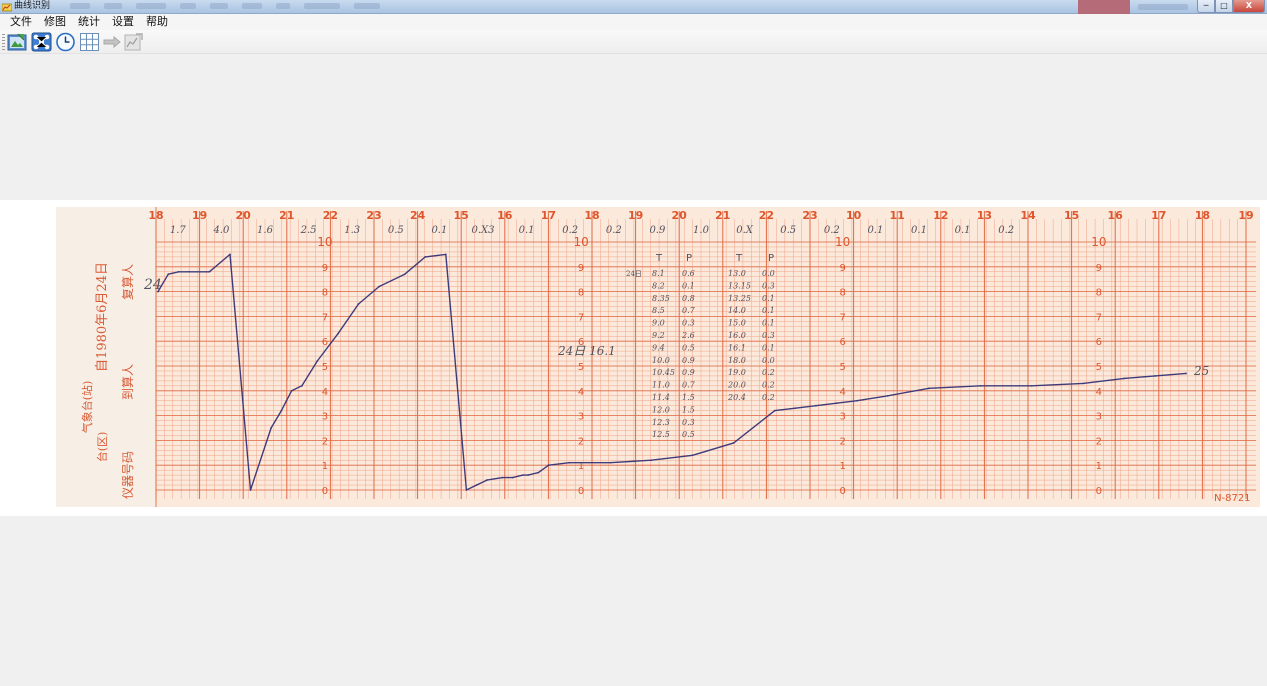 Image resolution: width=1267 pixels, height=686 pixels. Describe the element at coordinates (766, 215) in the screenshot. I see `hour-label: 22` at that location.